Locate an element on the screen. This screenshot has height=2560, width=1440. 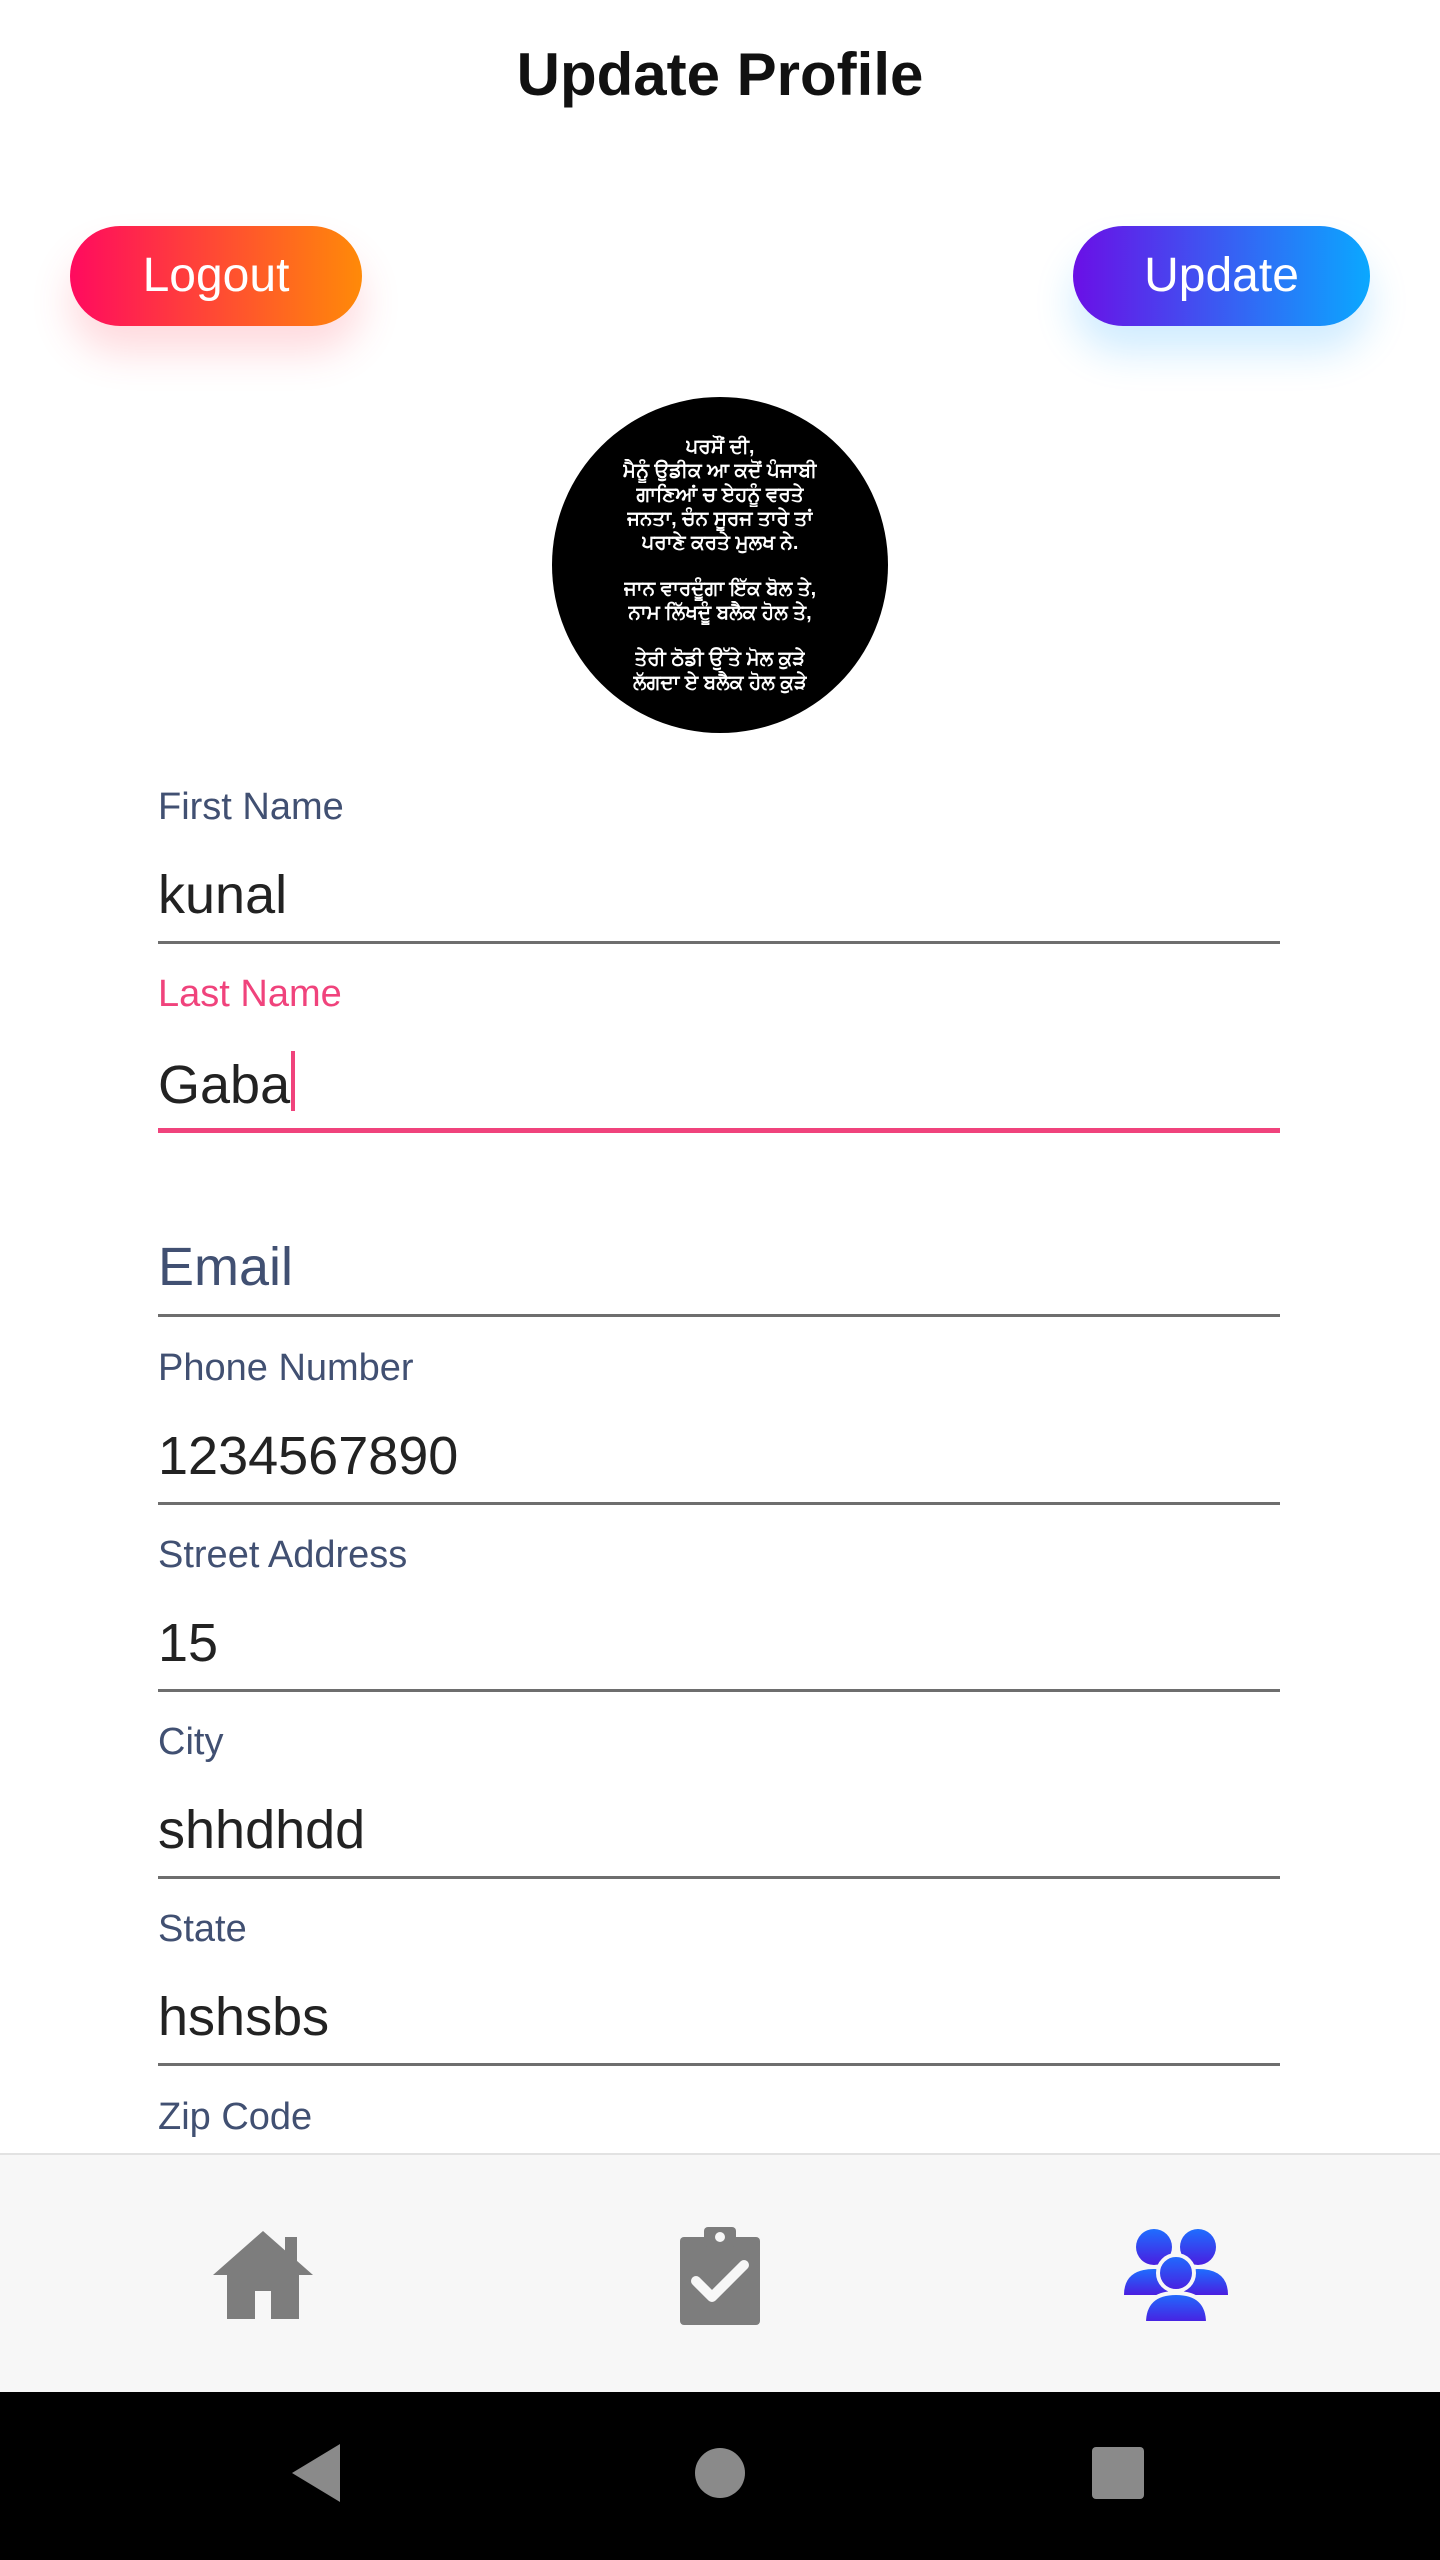
recents-icon is located at coordinates (1118, 2473).